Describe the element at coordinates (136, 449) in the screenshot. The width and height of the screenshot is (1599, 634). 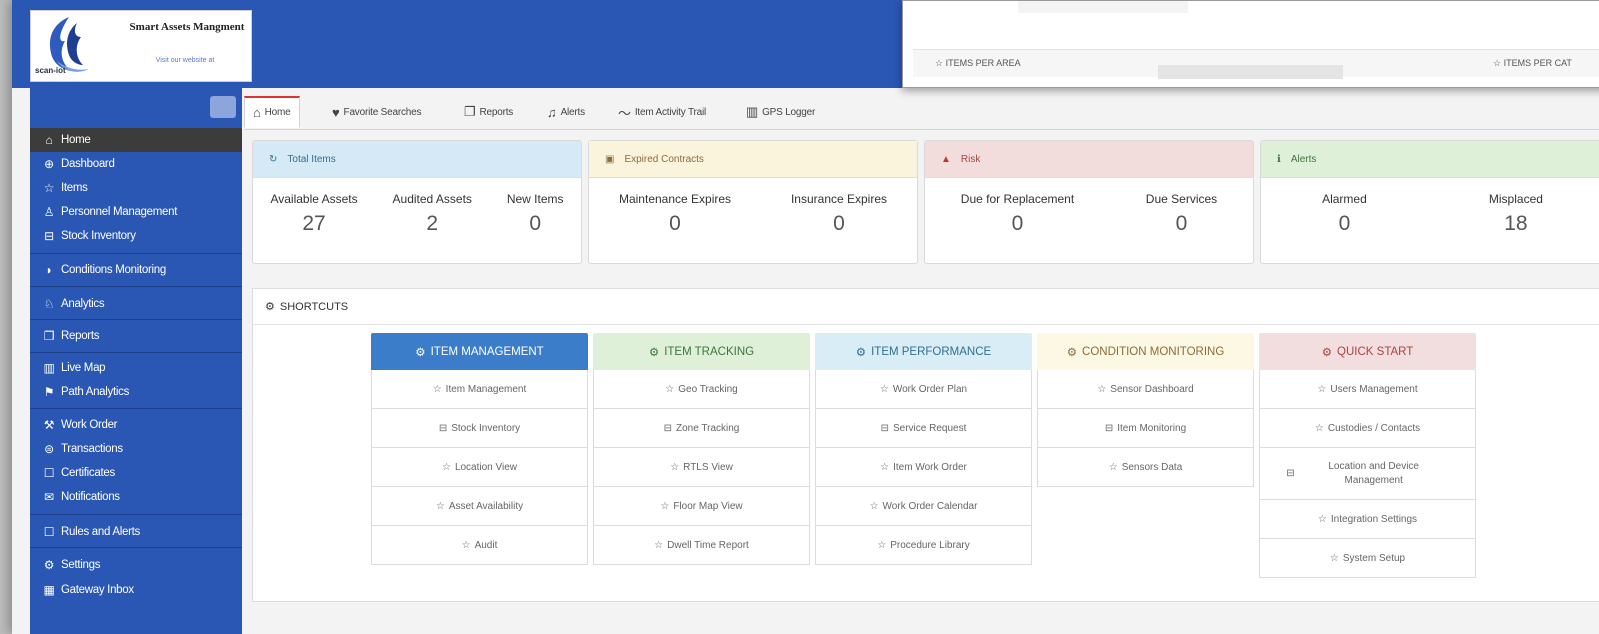
I see `sidebar-item-transactions: ⊜ Transactions` at that location.